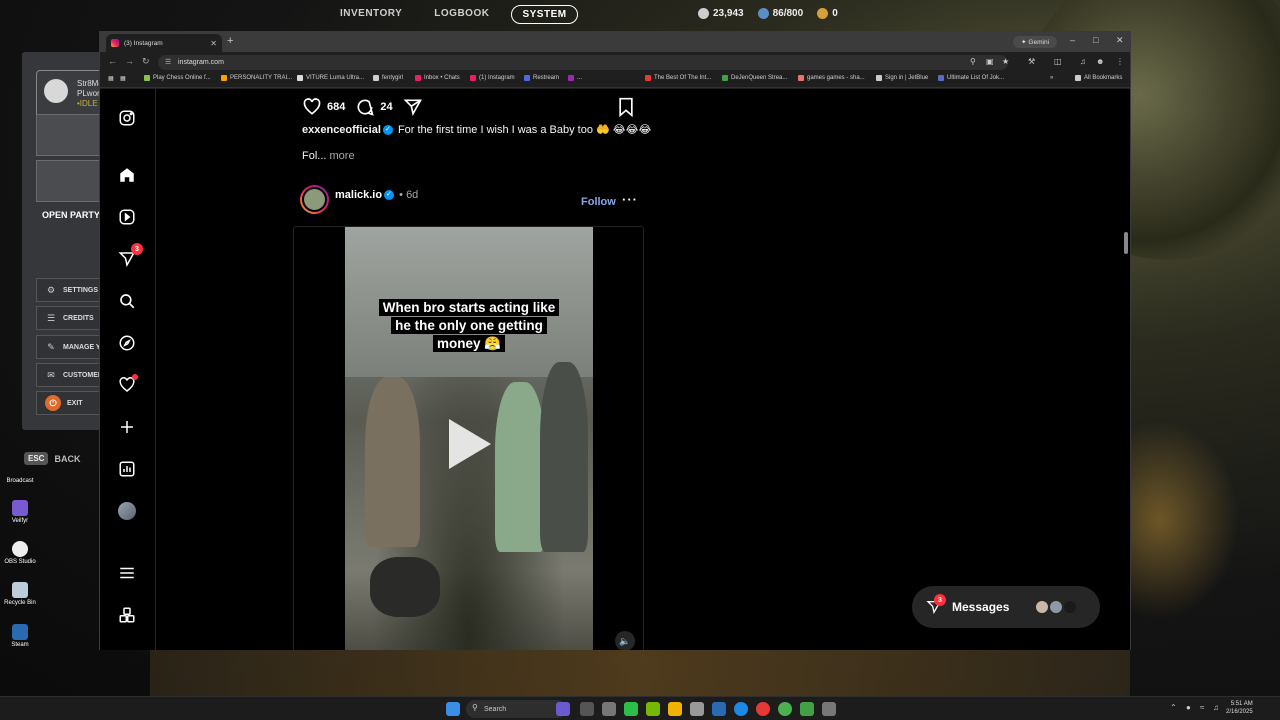  I want to click on direct-messages-icon: 3, so click(130, 256).